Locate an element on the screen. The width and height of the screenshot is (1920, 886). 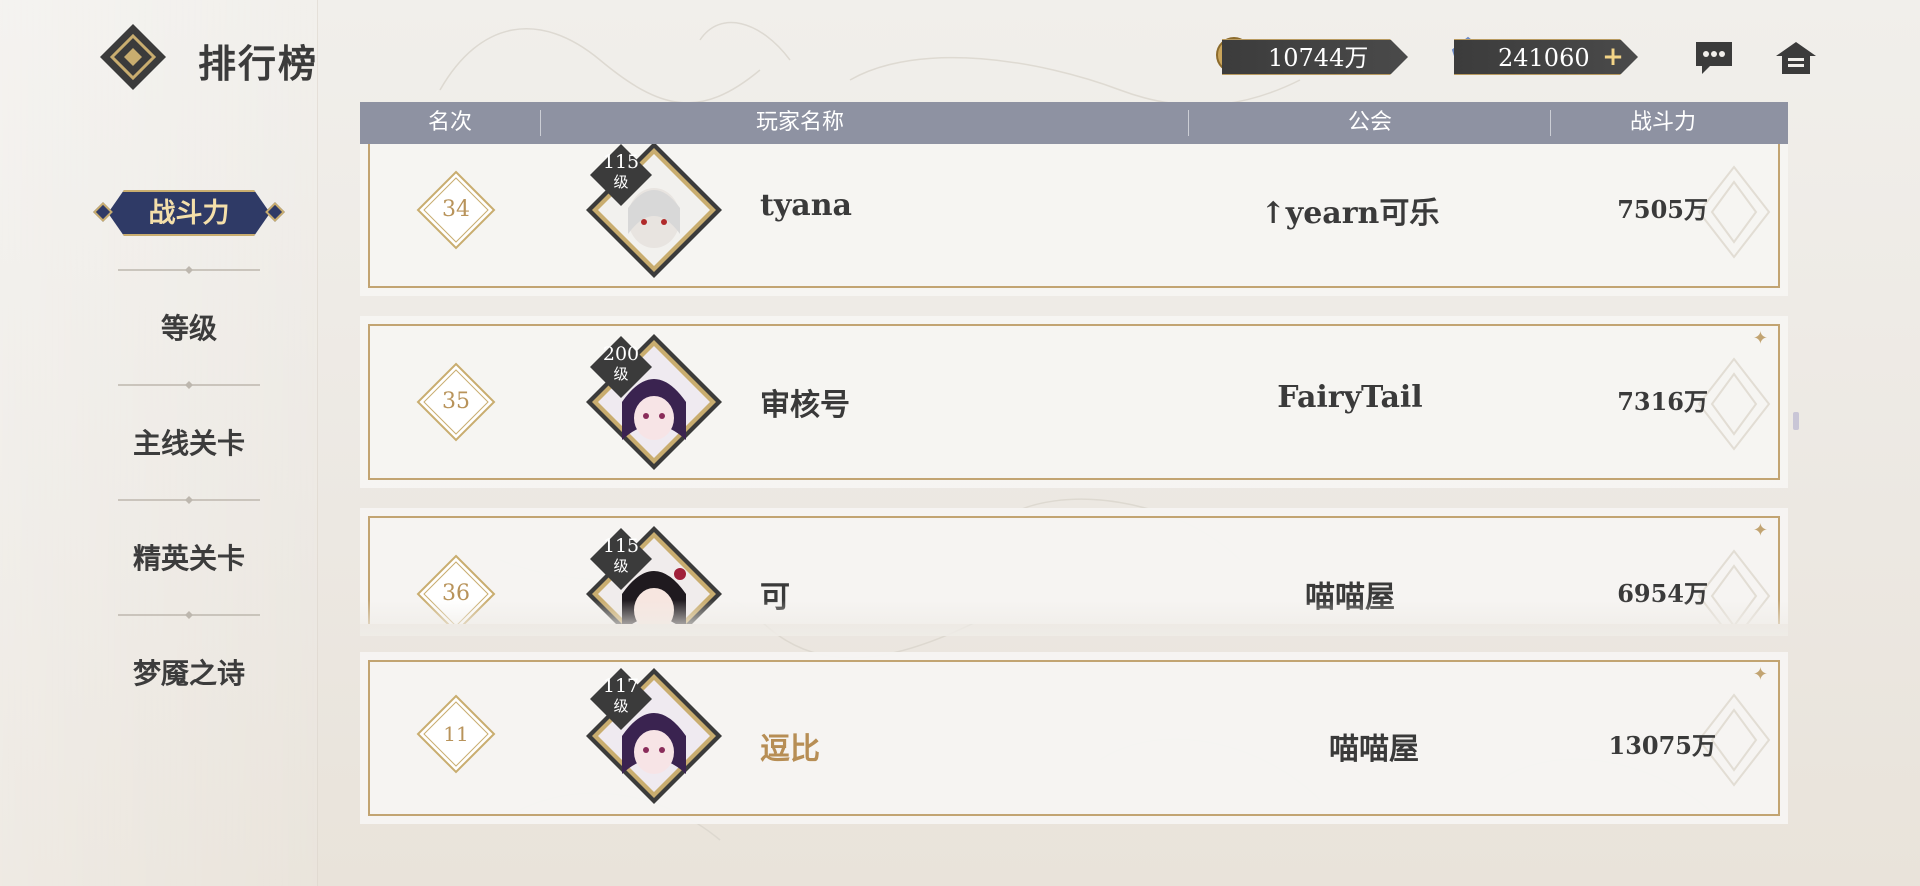
add-gem-button: + is located at coordinates (1613, 57).